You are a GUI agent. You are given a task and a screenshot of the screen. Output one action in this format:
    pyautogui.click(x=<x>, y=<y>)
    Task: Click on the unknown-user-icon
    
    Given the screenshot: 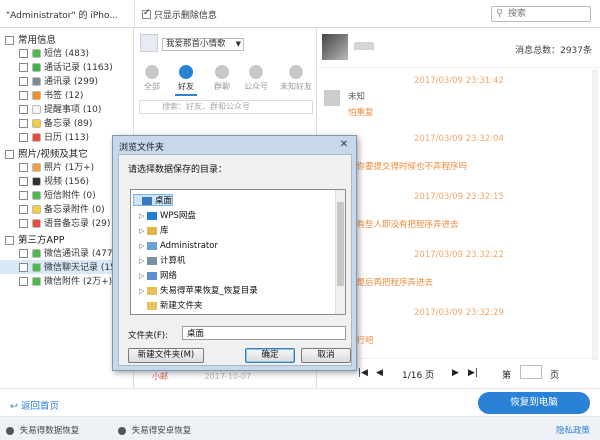 What is the action you would take?
    pyautogui.click(x=296, y=72)
    